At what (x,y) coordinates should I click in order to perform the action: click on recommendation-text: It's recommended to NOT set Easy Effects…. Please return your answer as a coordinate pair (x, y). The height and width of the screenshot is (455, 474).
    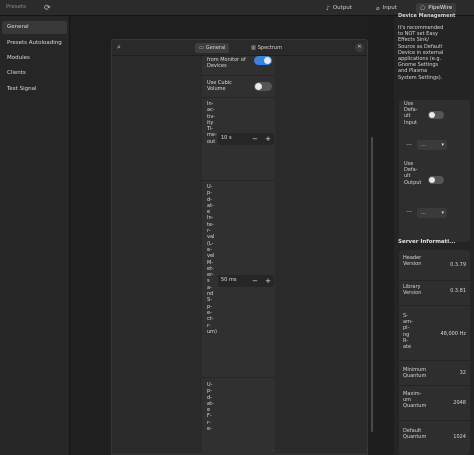
    Looking at the image, I should click on (421, 53).